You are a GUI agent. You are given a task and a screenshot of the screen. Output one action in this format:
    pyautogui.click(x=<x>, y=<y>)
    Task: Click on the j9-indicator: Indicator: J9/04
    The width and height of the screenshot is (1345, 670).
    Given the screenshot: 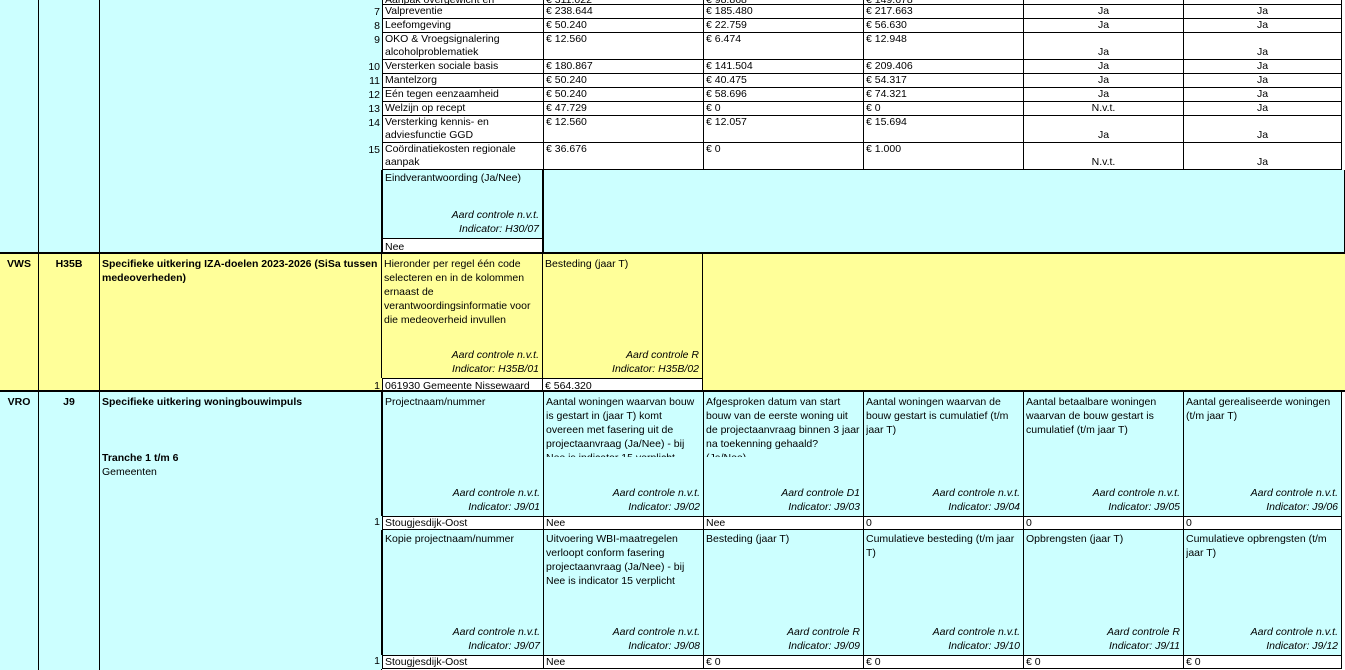 What is the action you would take?
    pyautogui.click(x=984, y=507)
    